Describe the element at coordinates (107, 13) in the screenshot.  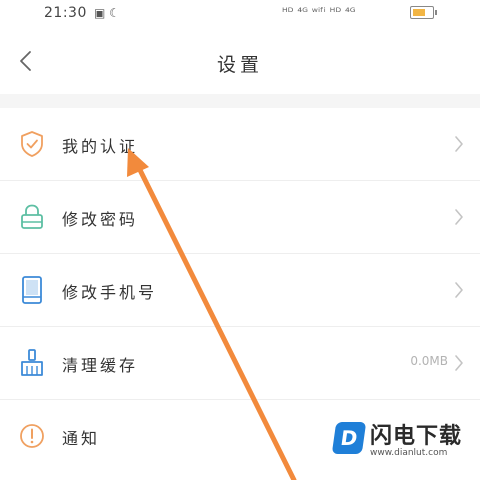
I see `status-notification-icons: ▣ ☾` at that location.